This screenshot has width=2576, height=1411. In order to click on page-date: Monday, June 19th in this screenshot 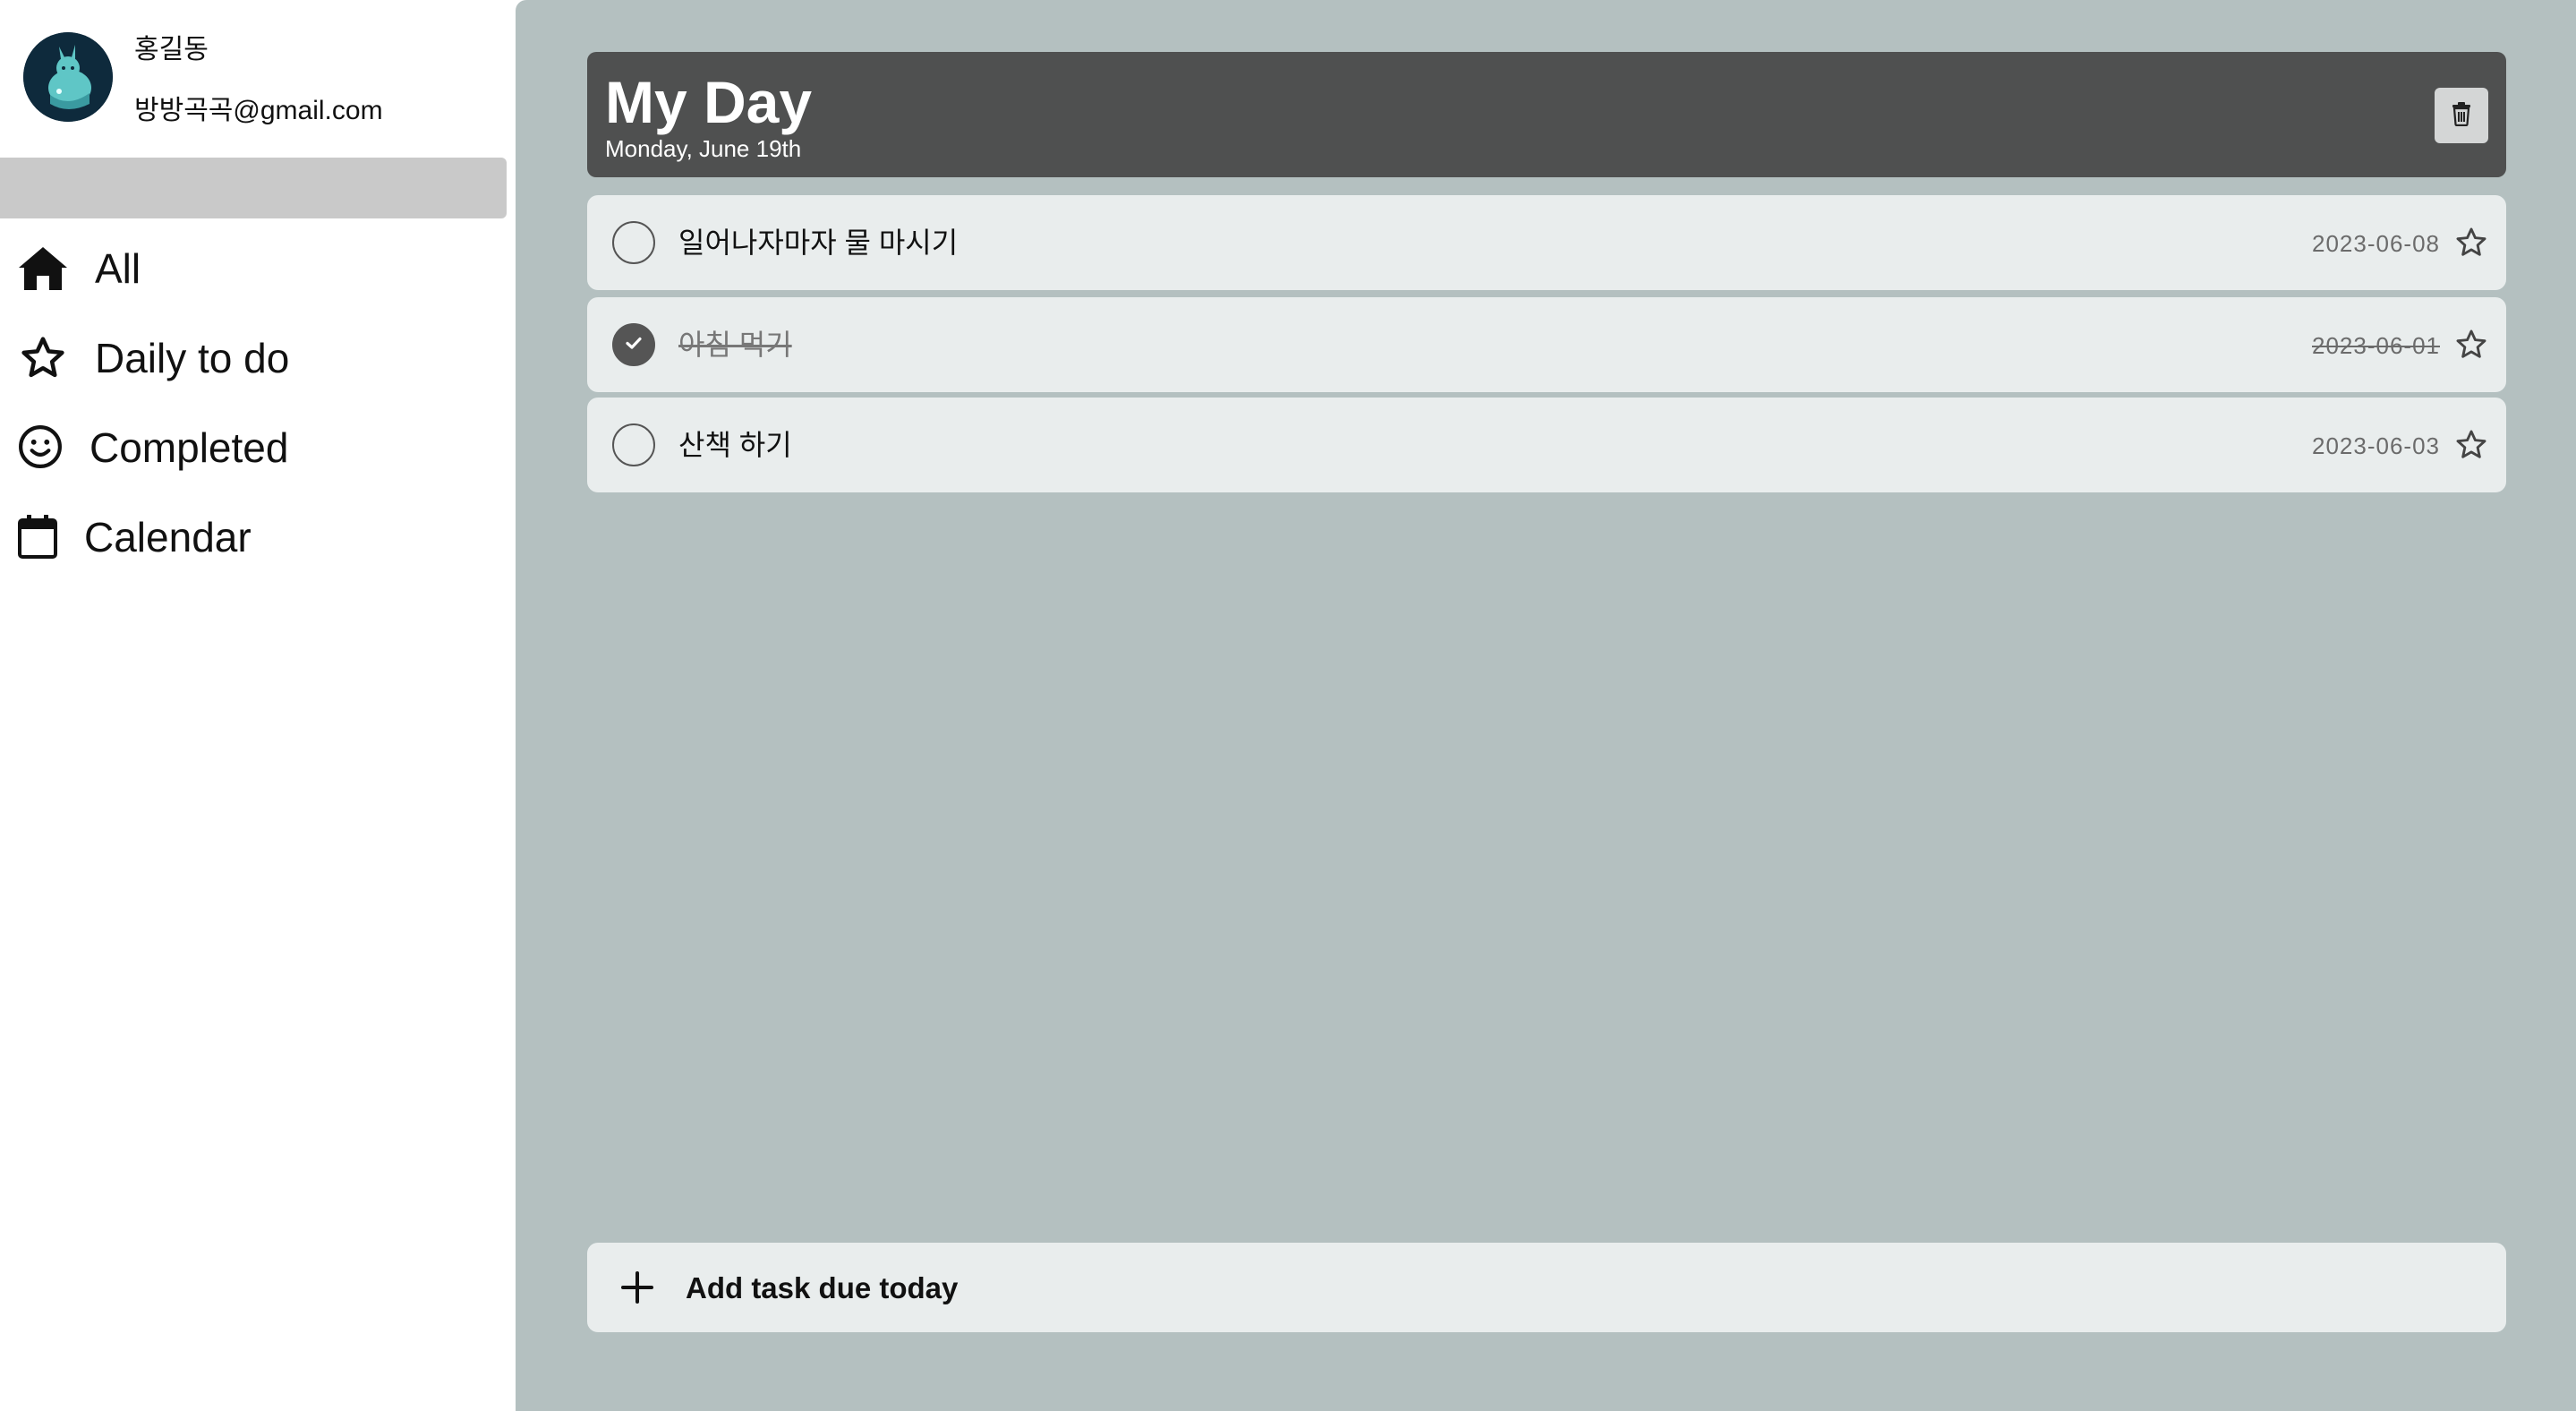, I will do `click(703, 148)`.